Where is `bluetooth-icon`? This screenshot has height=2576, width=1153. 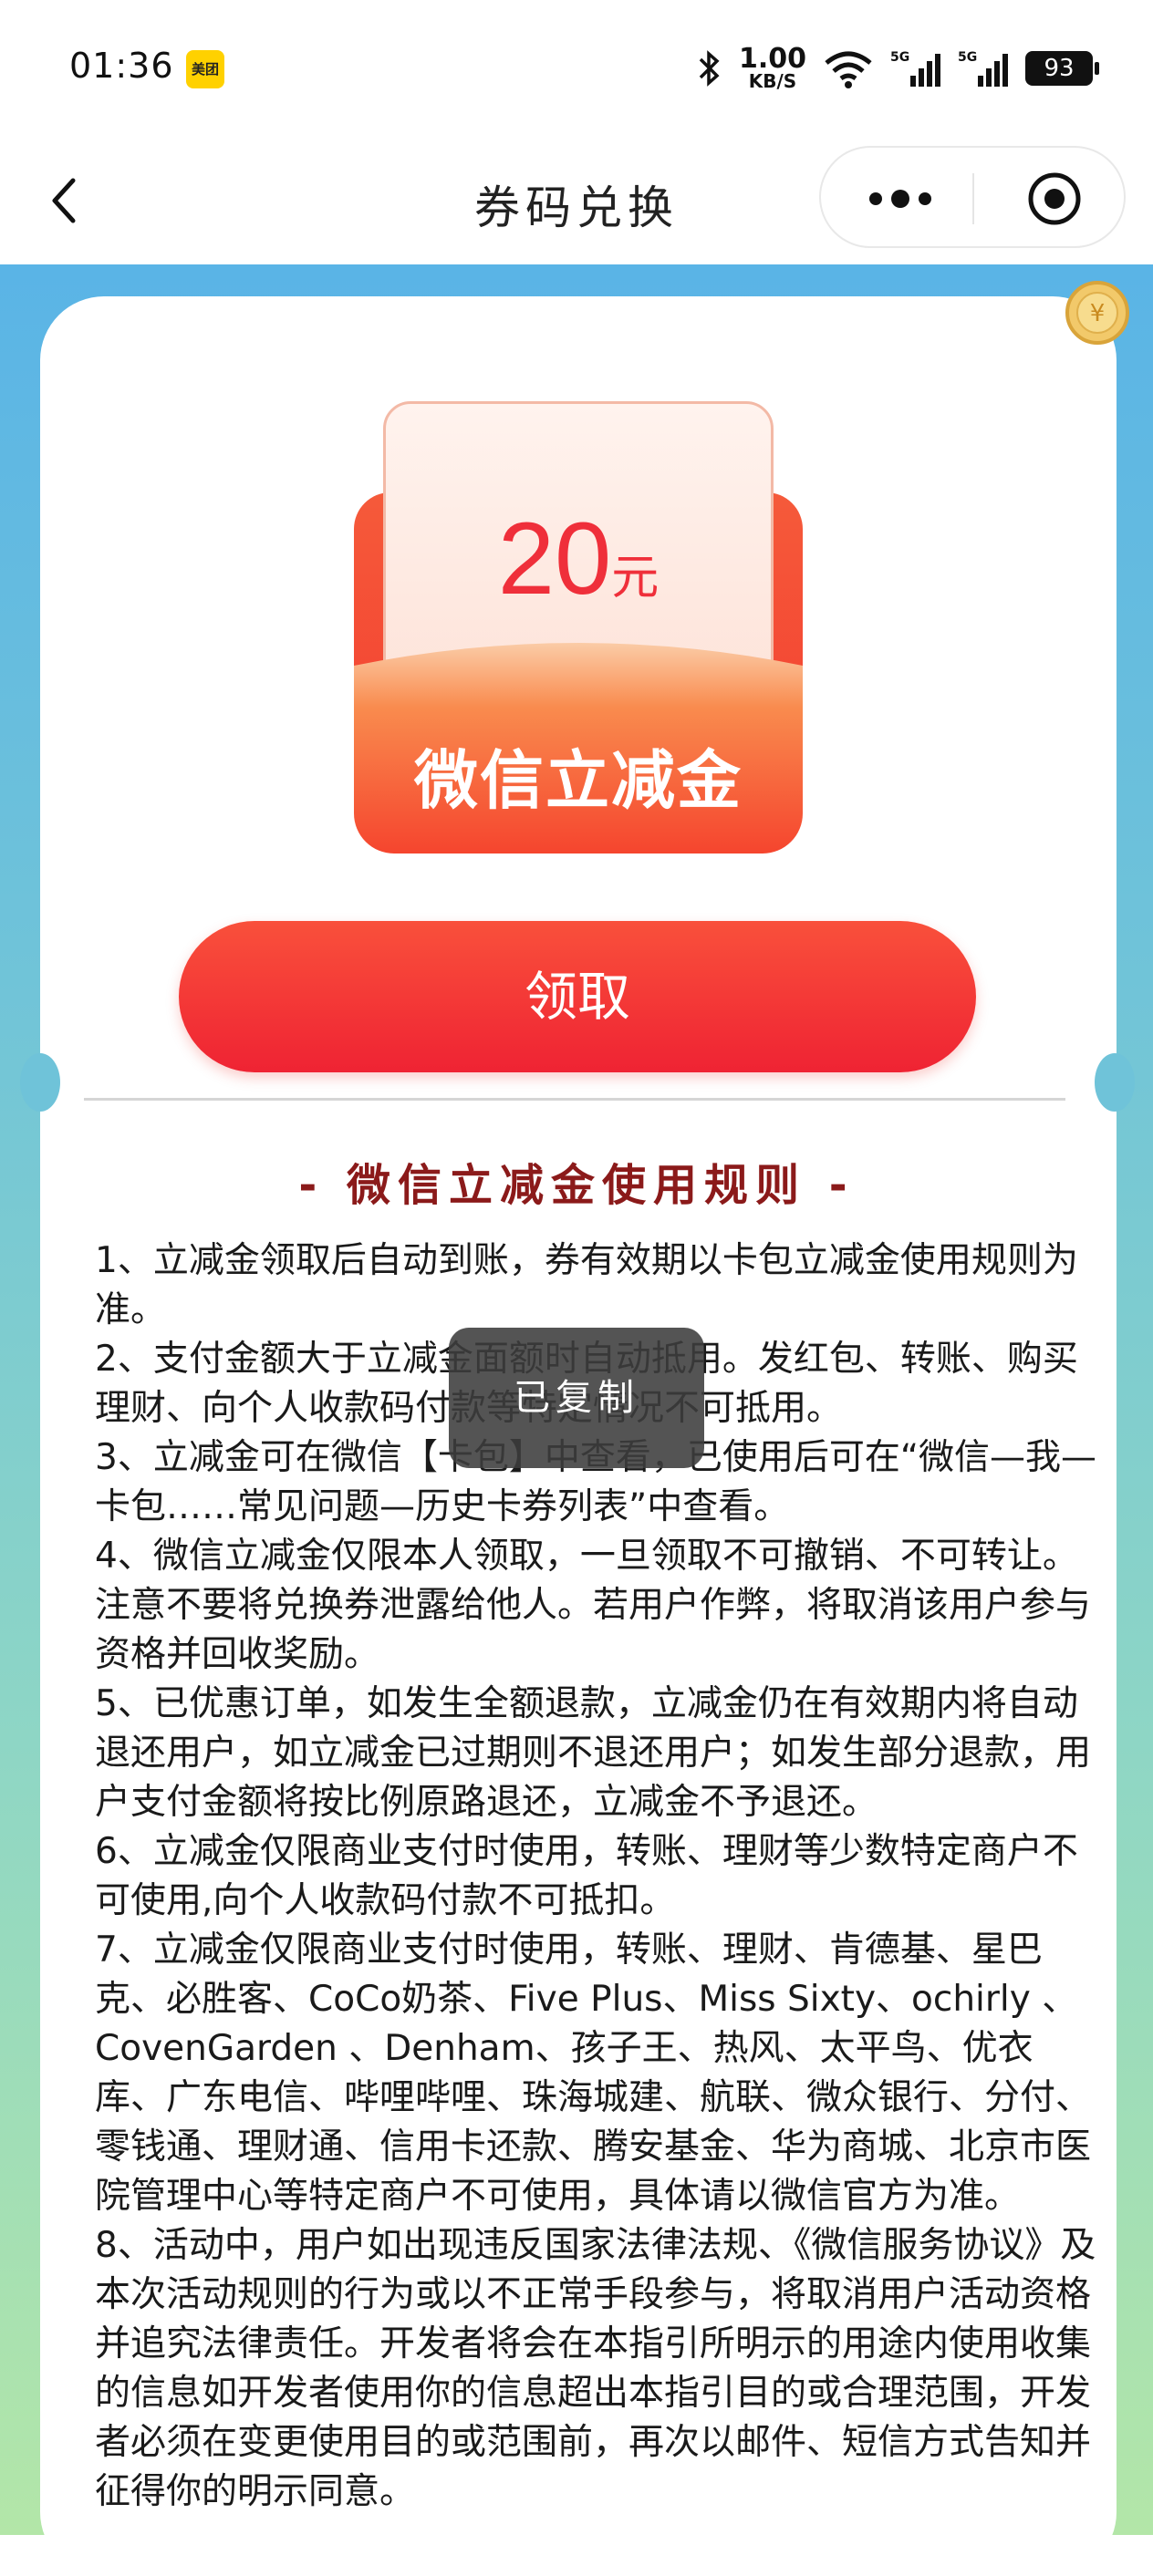 bluetooth-icon is located at coordinates (709, 68).